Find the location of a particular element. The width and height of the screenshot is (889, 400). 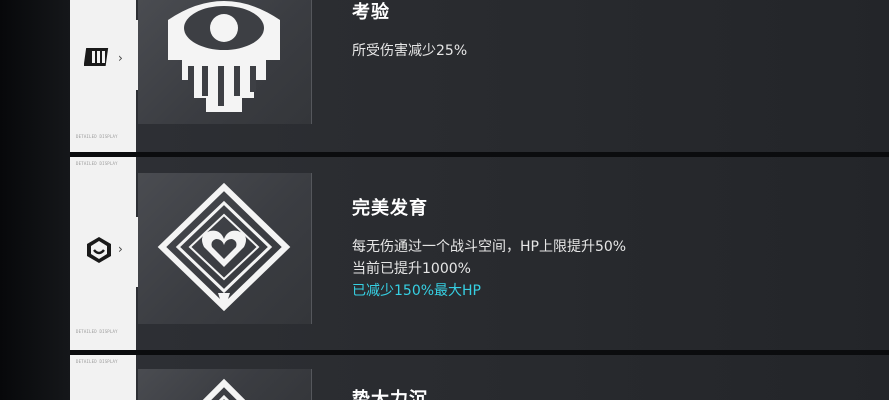

books-icon is located at coordinates (96, 57).